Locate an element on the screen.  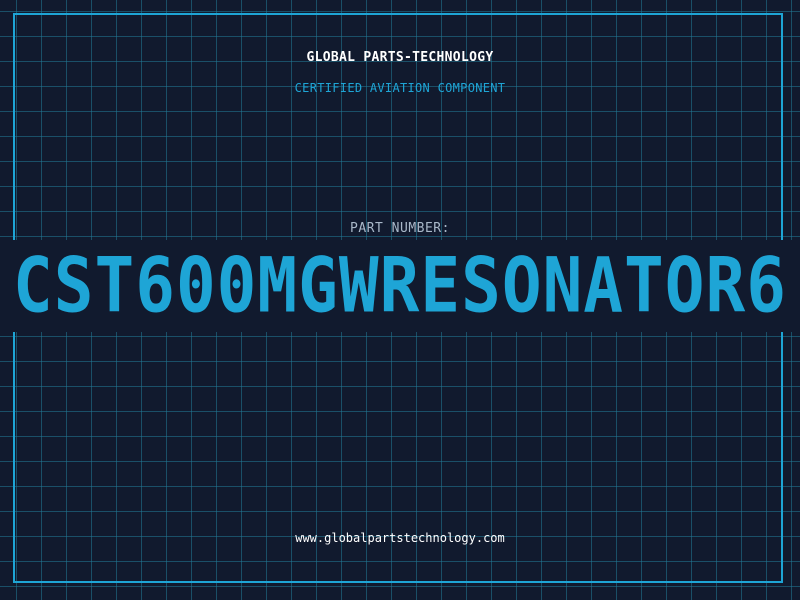
part-number-value: CST600MGWRESONATOR6 is located at coordinates (400, 285).